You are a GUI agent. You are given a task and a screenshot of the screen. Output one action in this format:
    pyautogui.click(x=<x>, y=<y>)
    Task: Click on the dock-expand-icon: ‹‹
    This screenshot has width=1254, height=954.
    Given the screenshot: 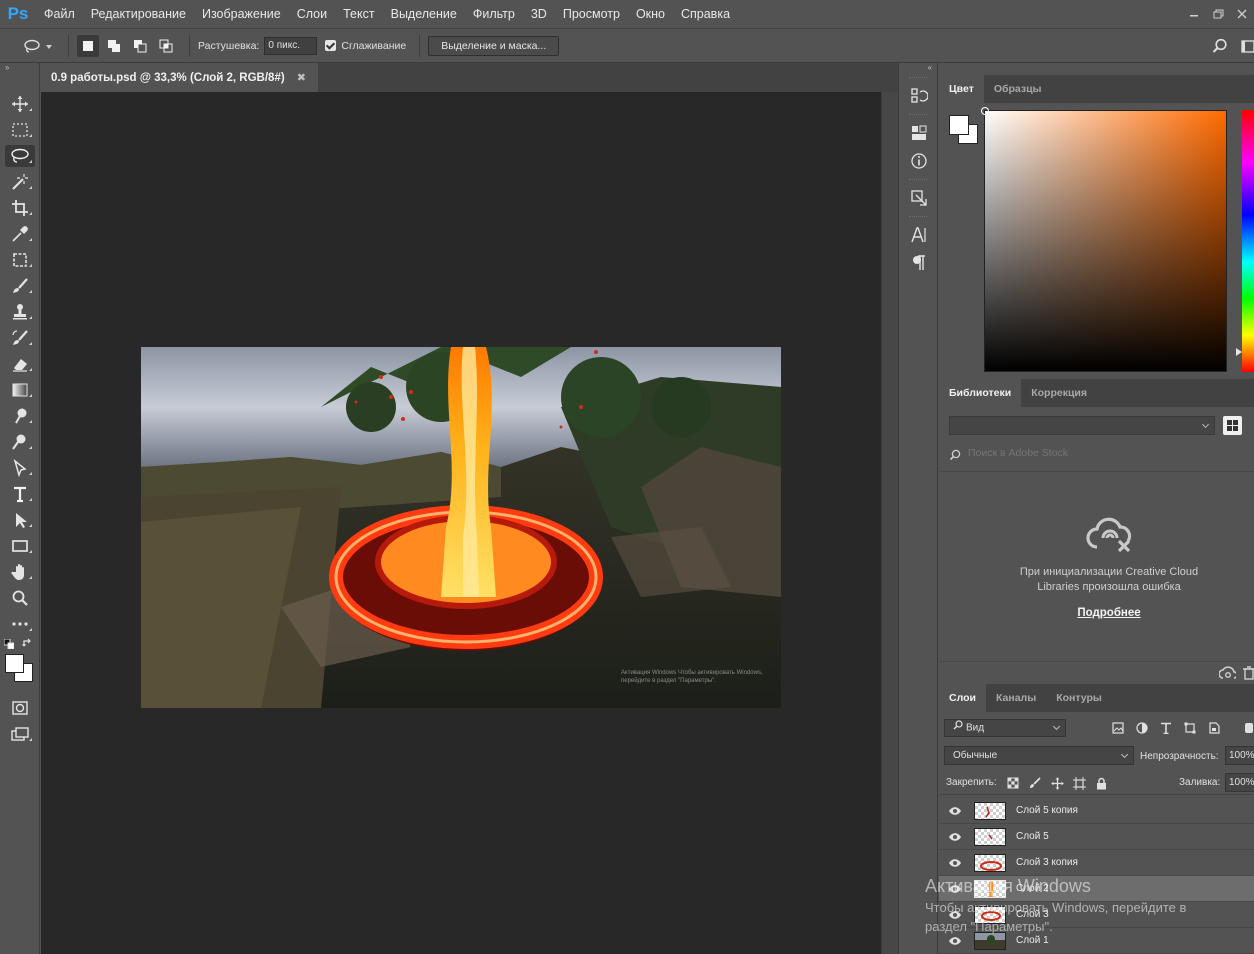 What is the action you would take?
    pyautogui.click(x=918, y=68)
    